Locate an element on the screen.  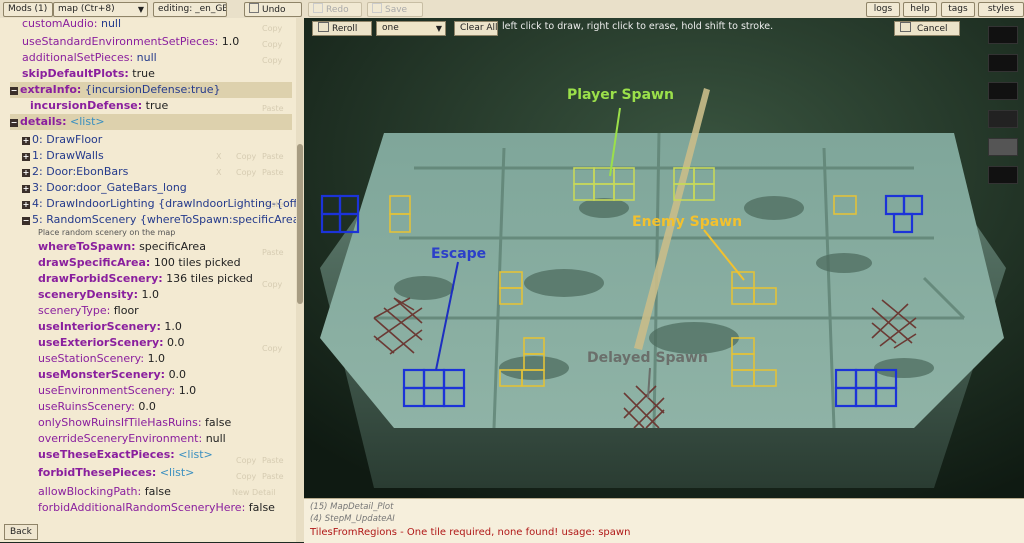
prop-row: skipDefaultPlots: true is located at coordinates (88, 74).